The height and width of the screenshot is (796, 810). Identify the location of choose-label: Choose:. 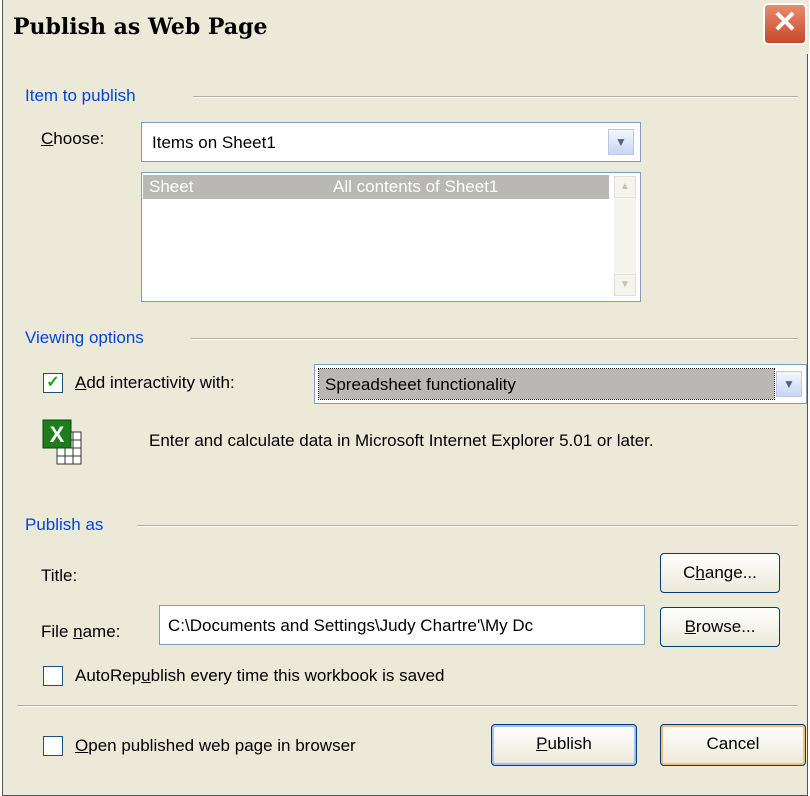
(73, 138).